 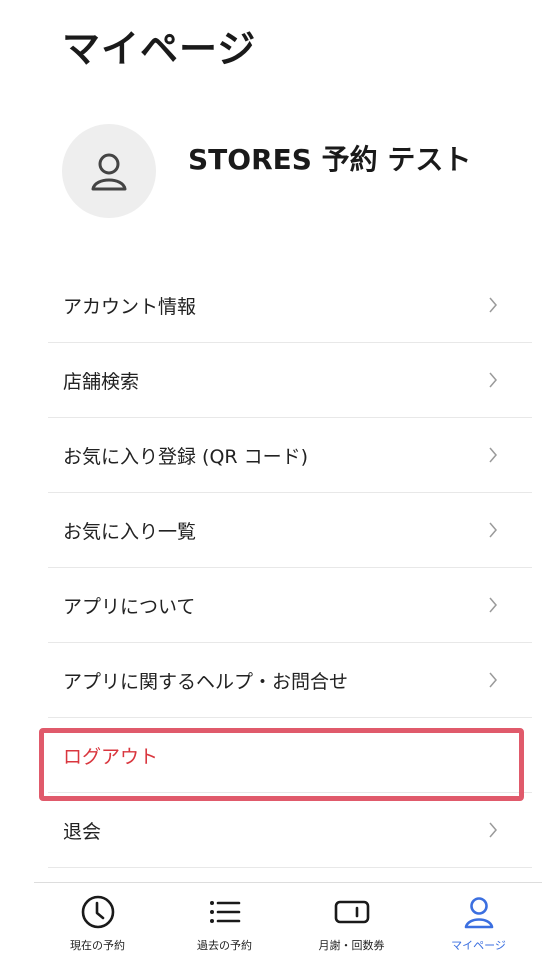 What do you see at coordinates (352, 912) in the screenshot?
I see `ticket-icon` at bounding box center [352, 912].